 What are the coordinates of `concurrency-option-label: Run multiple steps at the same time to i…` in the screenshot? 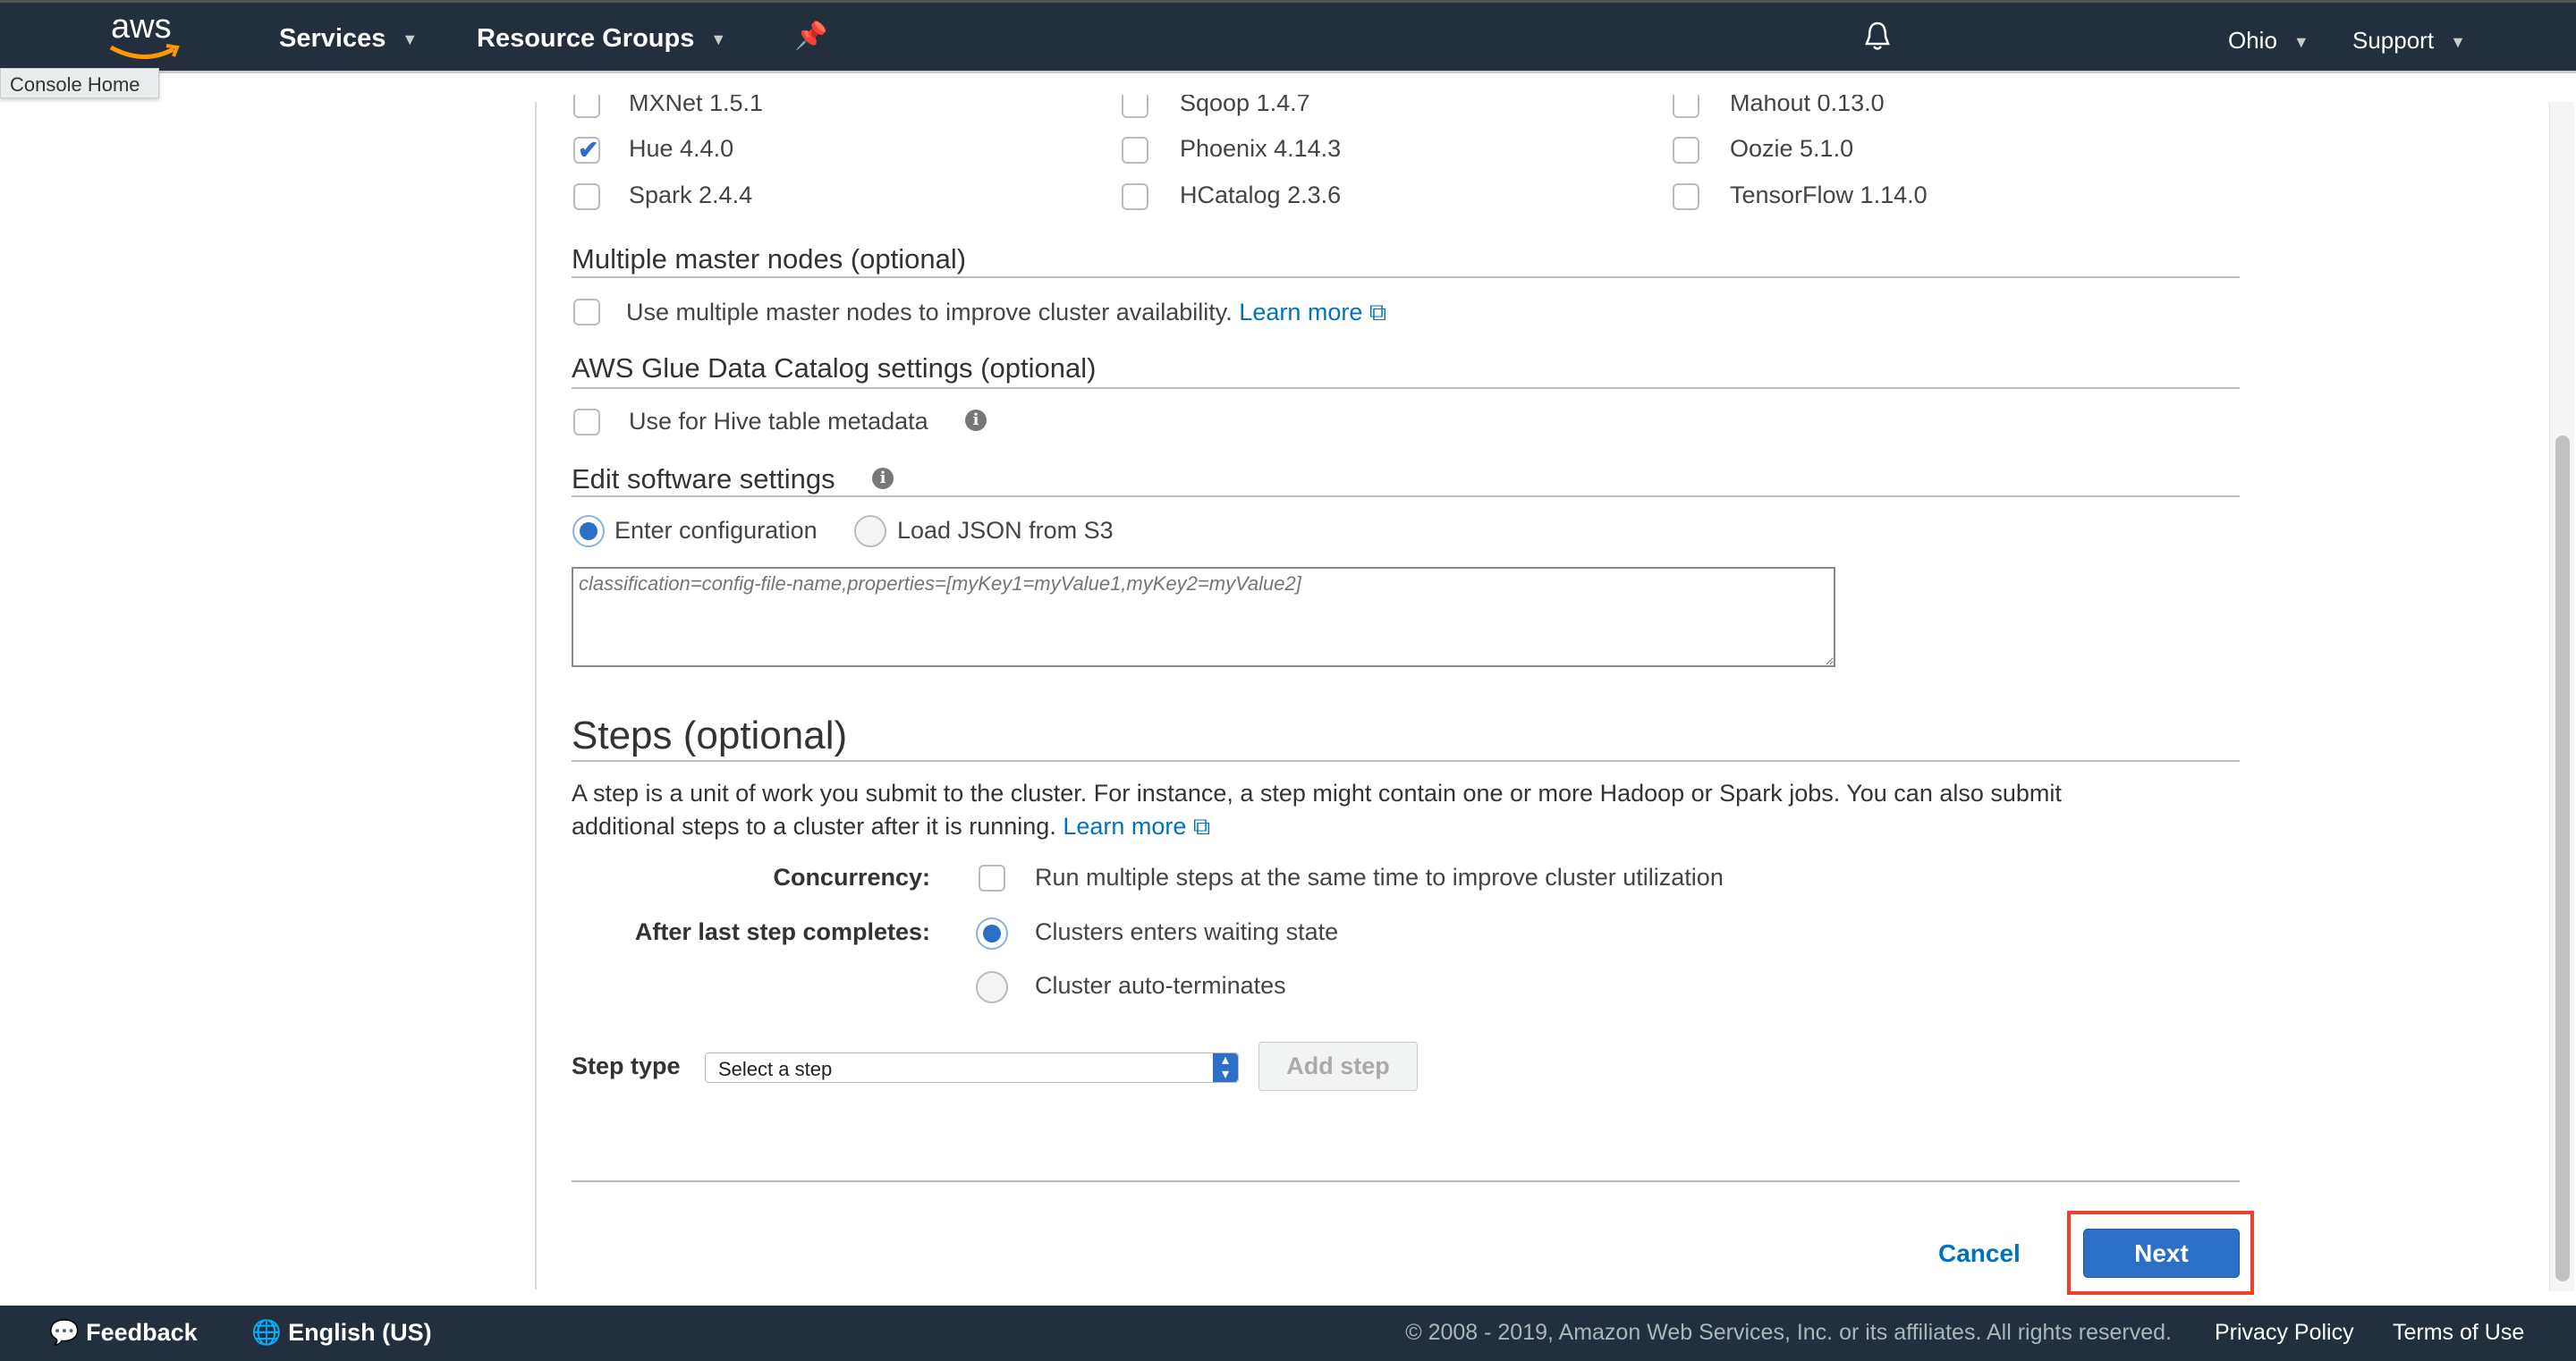 It's located at (1379, 877).